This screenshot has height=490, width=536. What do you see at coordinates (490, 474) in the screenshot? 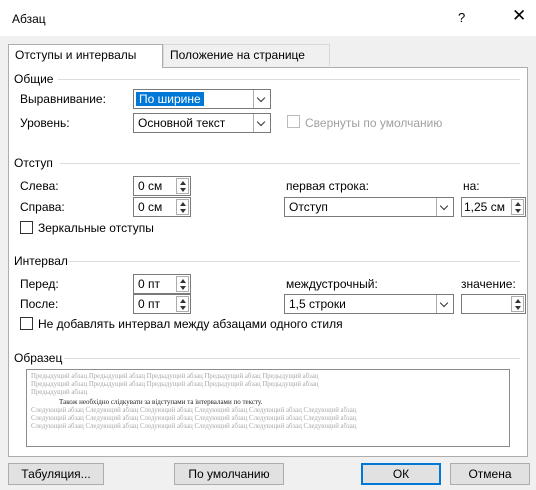
I see `cancel-button: Отмена` at bounding box center [490, 474].